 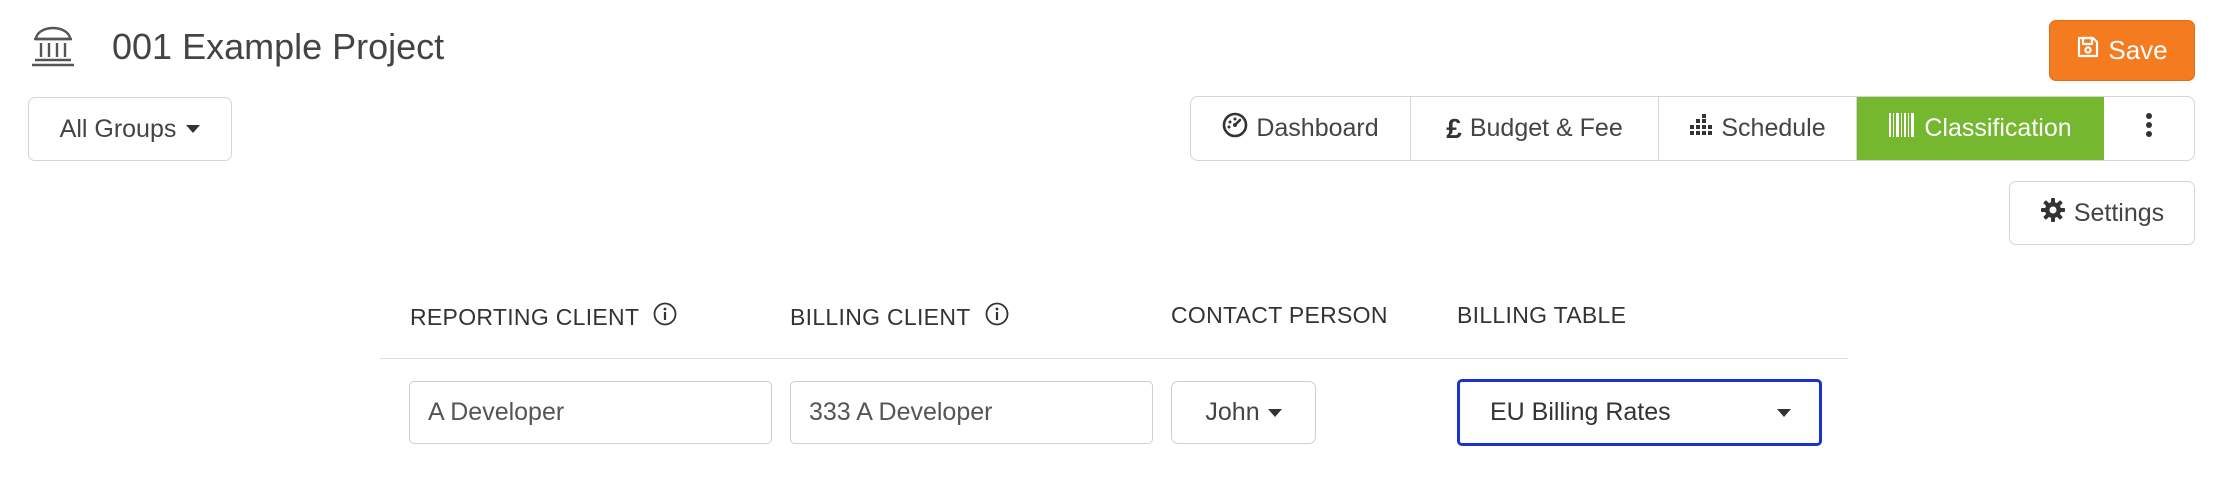 I want to click on table-divider, so click(x=1114, y=358).